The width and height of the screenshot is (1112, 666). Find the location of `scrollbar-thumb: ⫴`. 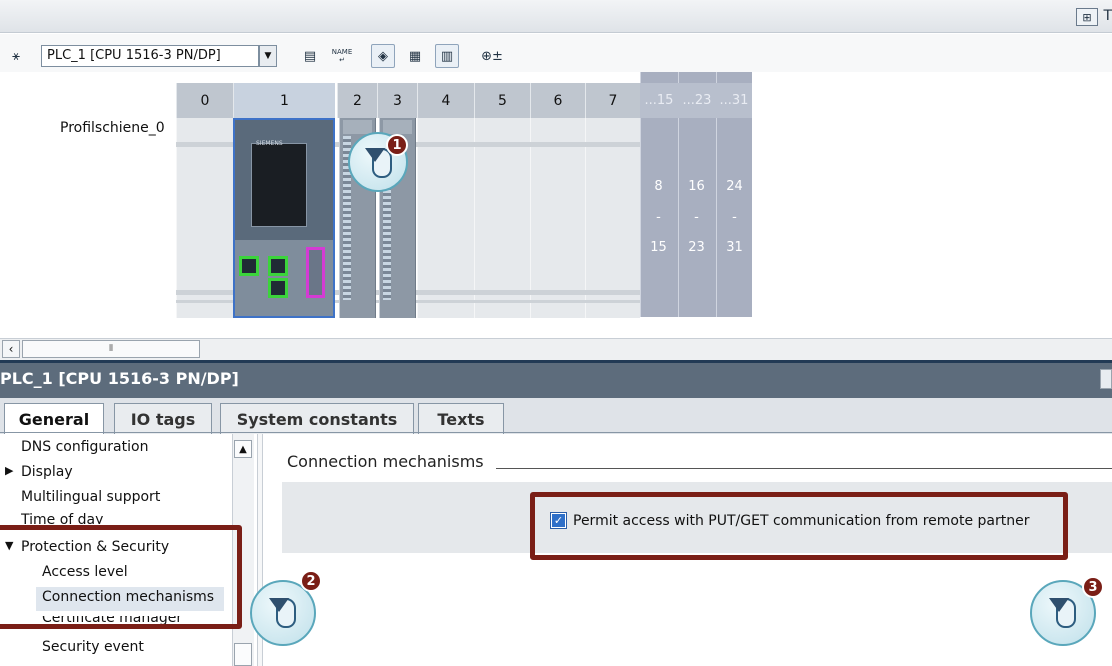

scrollbar-thumb: ⫴ is located at coordinates (111, 349).